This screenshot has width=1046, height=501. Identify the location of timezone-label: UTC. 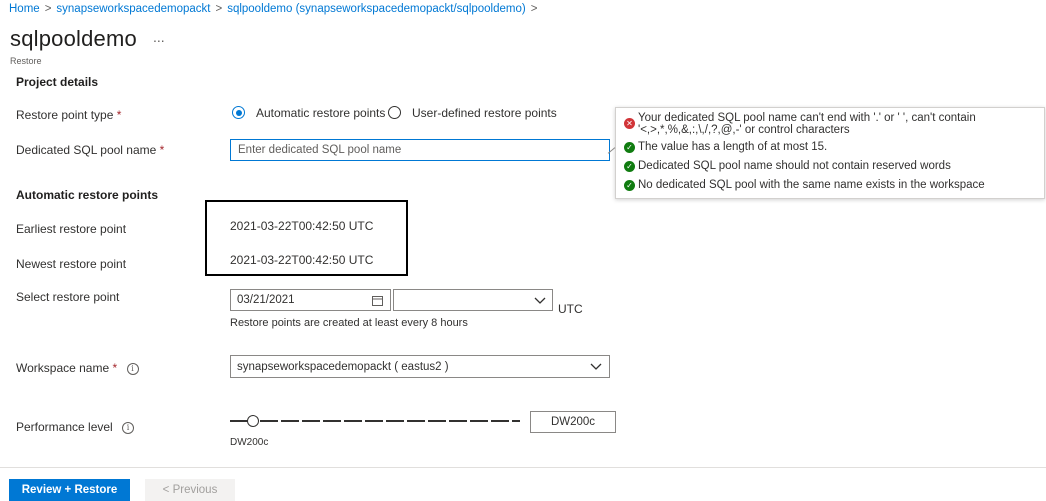
(570, 309).